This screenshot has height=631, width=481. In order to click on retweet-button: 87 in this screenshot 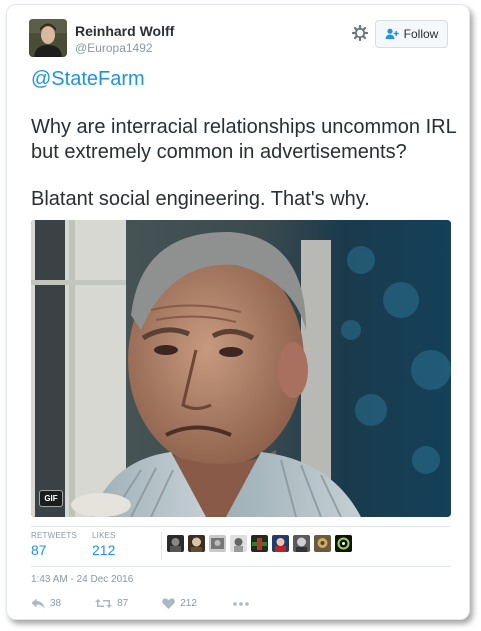, I will do `click(111, 603)`.